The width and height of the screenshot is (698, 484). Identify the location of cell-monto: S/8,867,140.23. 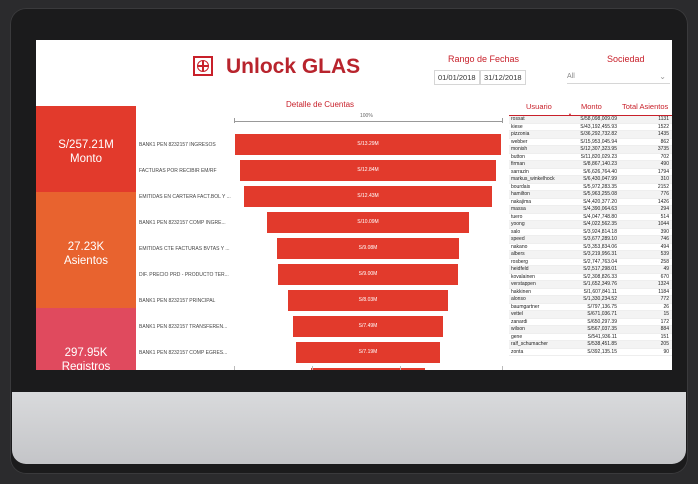
(600, 164).